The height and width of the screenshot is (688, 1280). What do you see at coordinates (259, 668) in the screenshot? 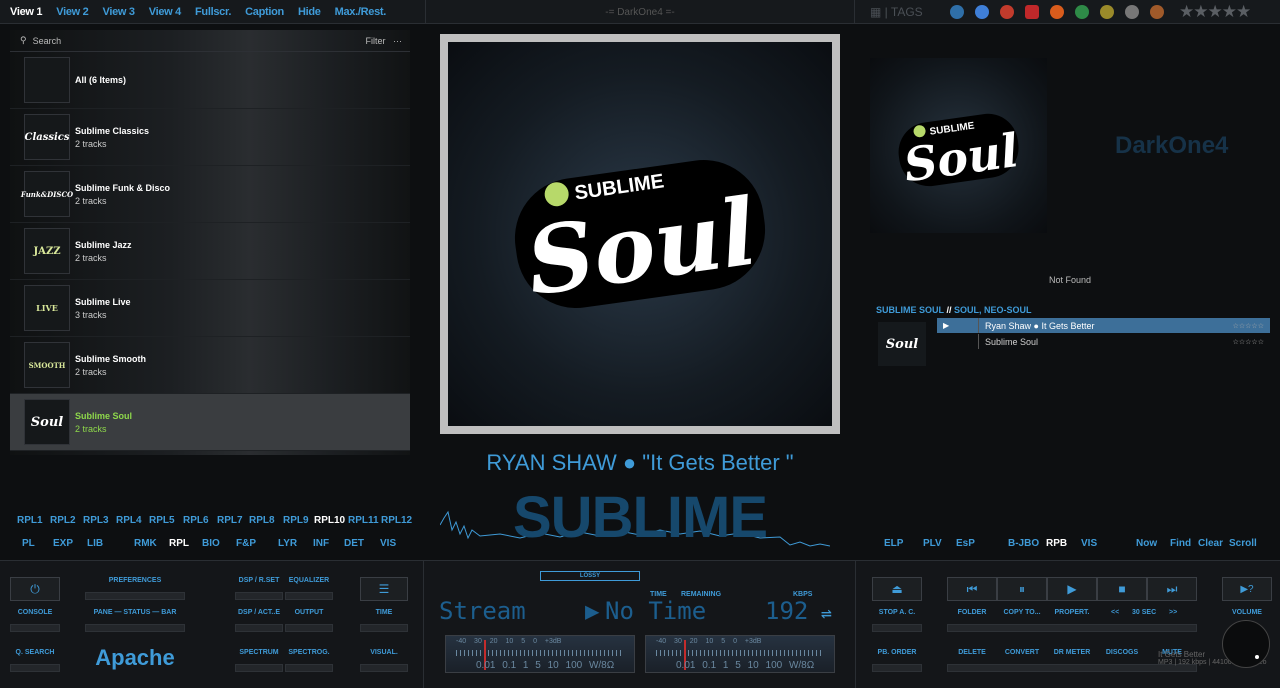
I see `spectrum-button` at bounding box center [259, 668].